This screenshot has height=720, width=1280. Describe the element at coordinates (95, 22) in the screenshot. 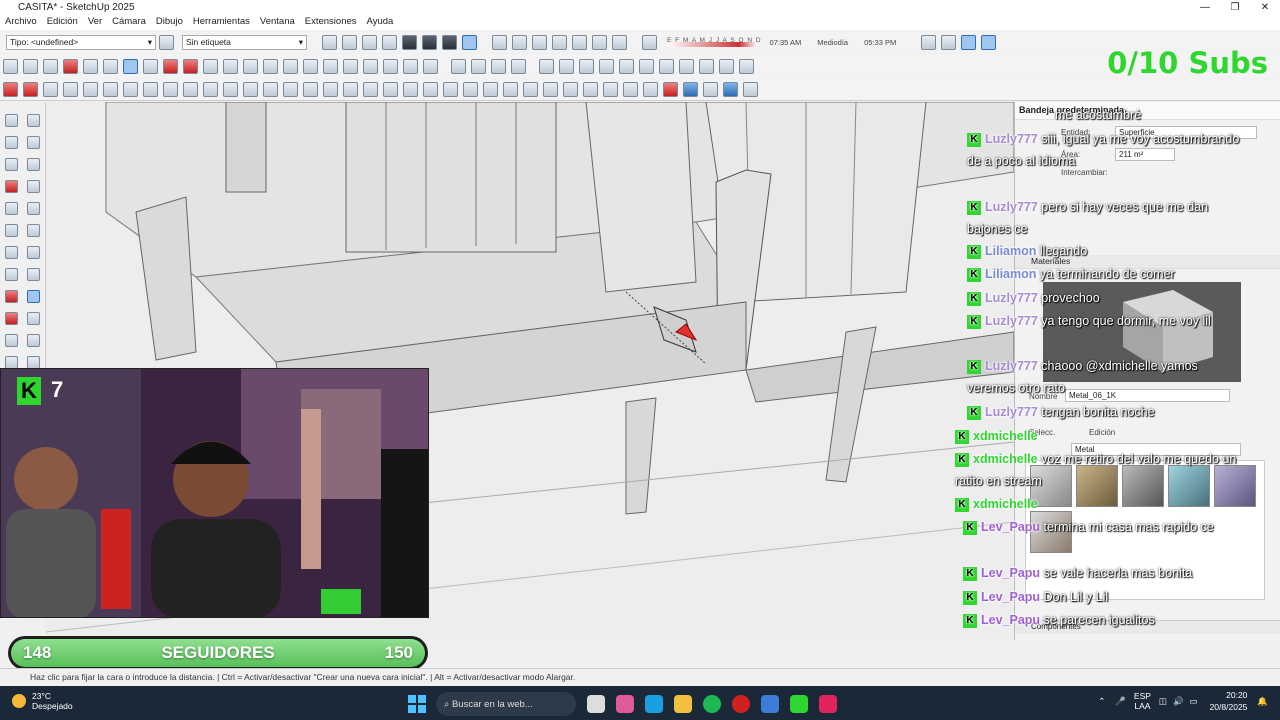

I see `menu-ver: Ver` at that location.